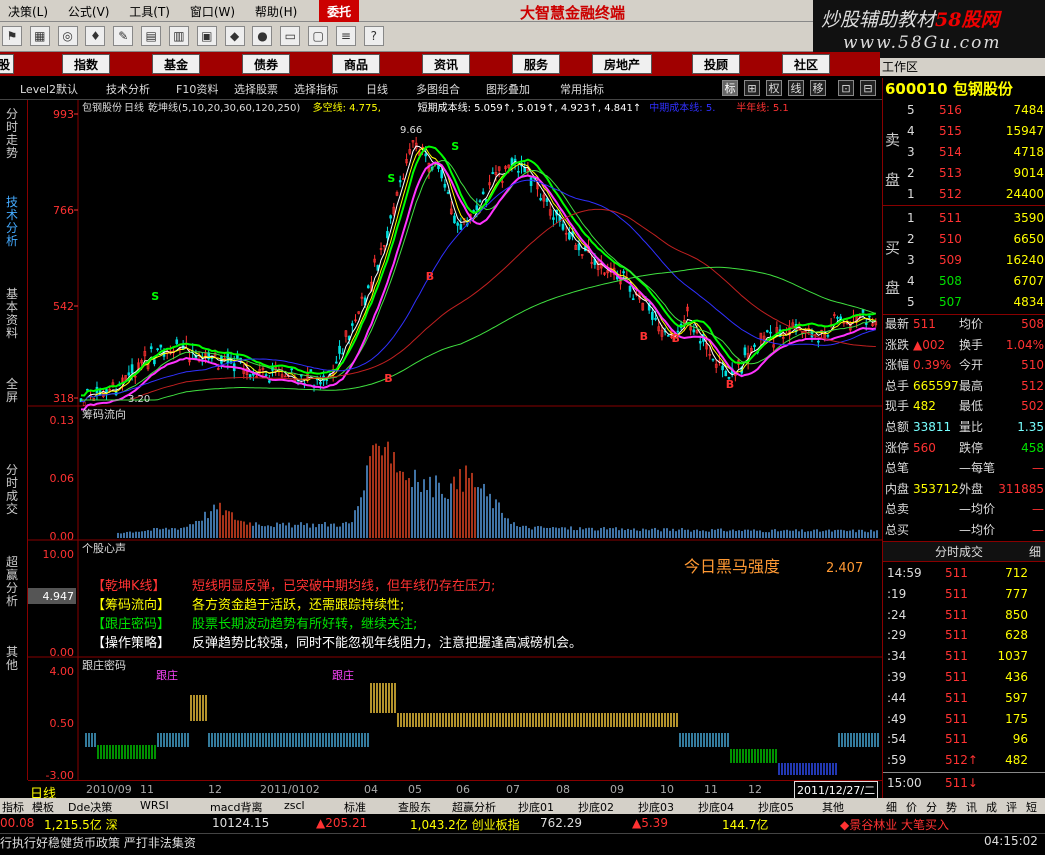 Image resolution: width=1045 pixels, height=855 pixels. Describe the element at coordinates (911, 218) in the screenshot. I see `buy-level: 1` at that location.